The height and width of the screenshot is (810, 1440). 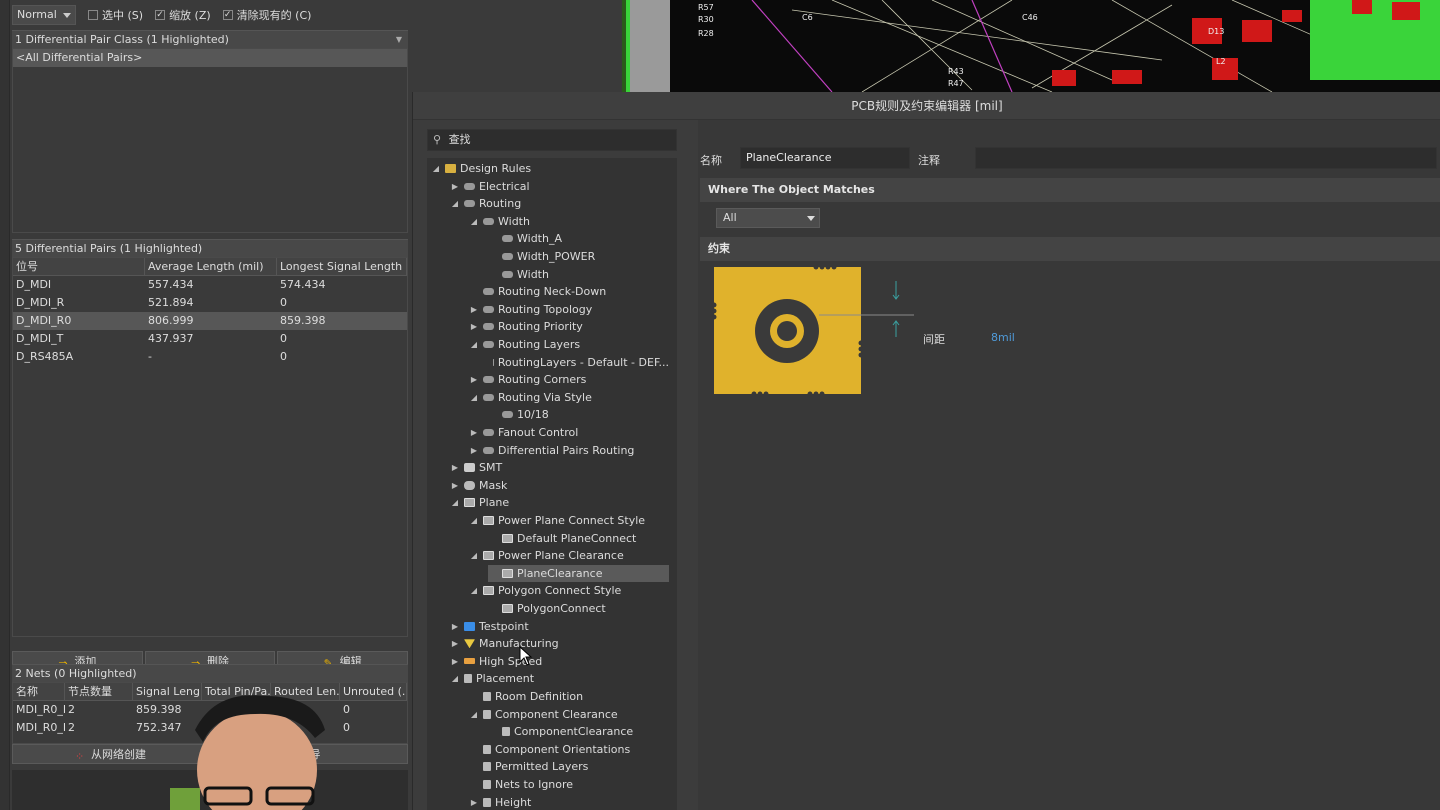 I want to click on tree-item: ▶ Testpoint, so click(x=559, y=626).